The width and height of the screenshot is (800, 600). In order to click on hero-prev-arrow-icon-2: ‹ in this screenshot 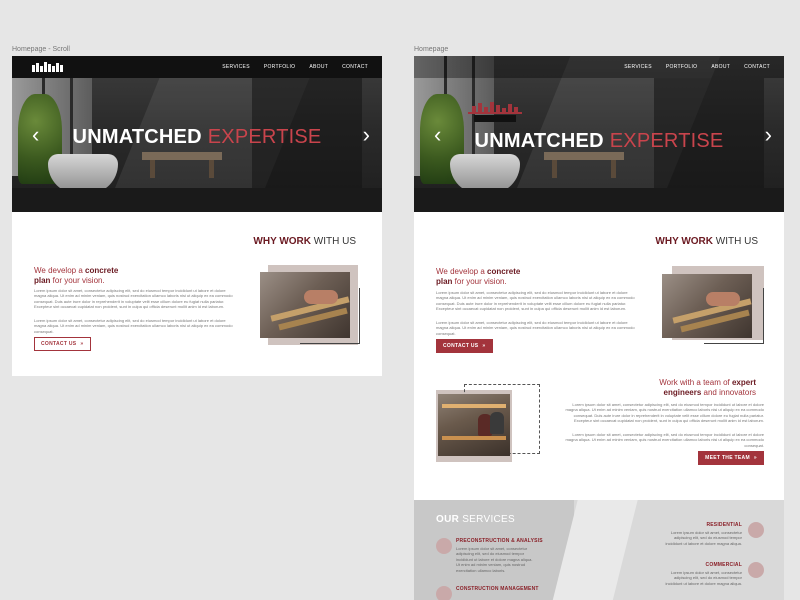, I will do `click(437, 135)`.